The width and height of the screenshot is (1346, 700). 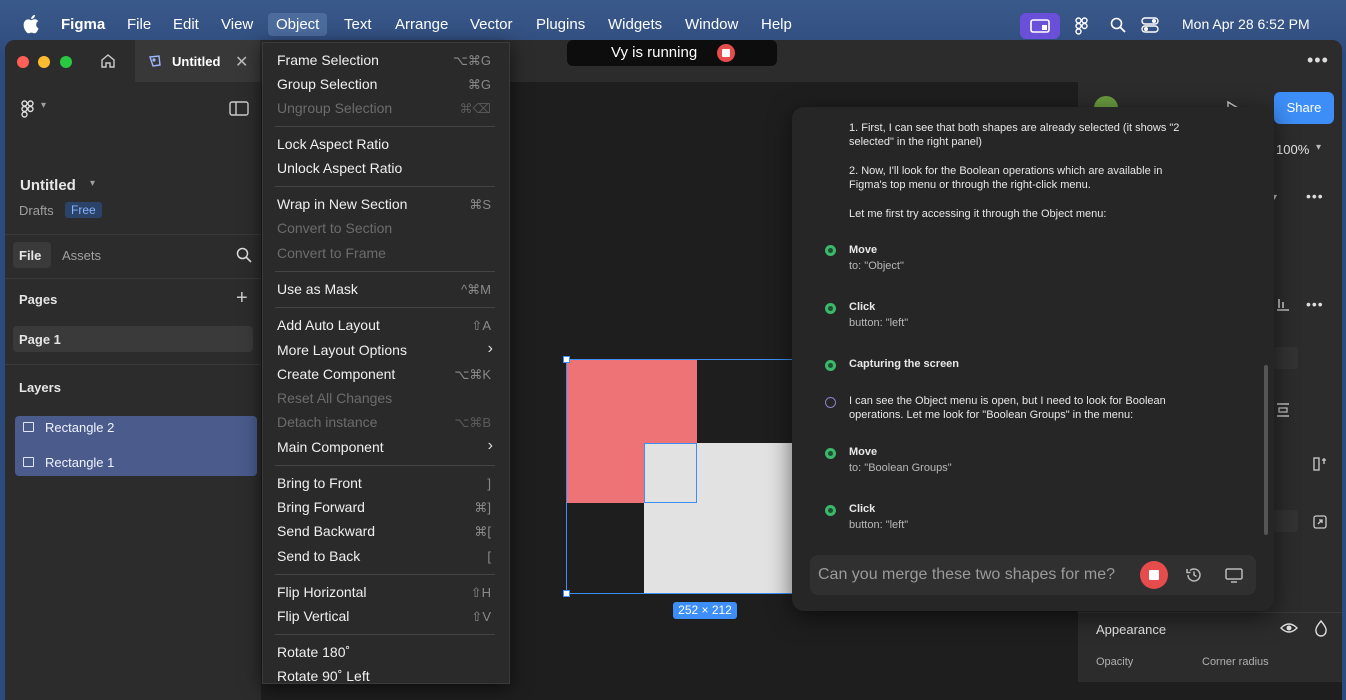 I want to click on file-name: Untitled, so click(x=48, y=185).